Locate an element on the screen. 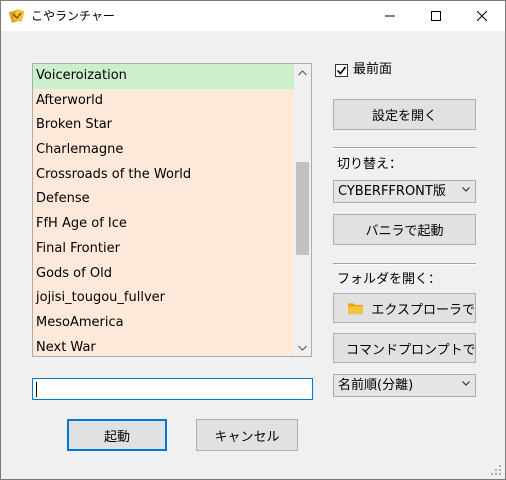 This screenshot has height=480, width=506. list-item: Next War is located at coordinates (163, 345).